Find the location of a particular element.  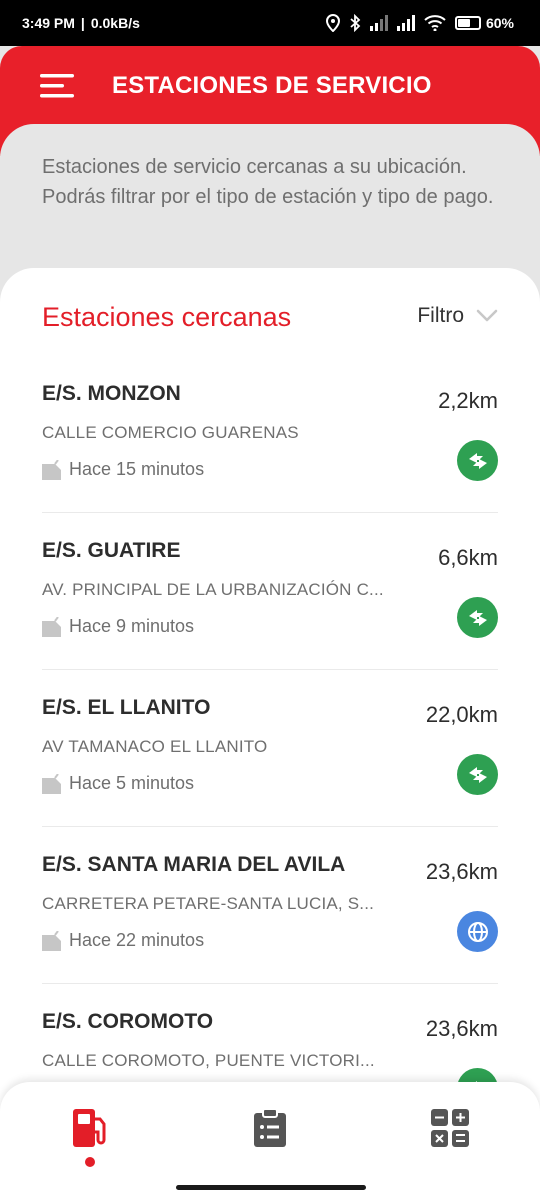

station-name: E/S. COROMOTO is located at coordinates (128, 1021).